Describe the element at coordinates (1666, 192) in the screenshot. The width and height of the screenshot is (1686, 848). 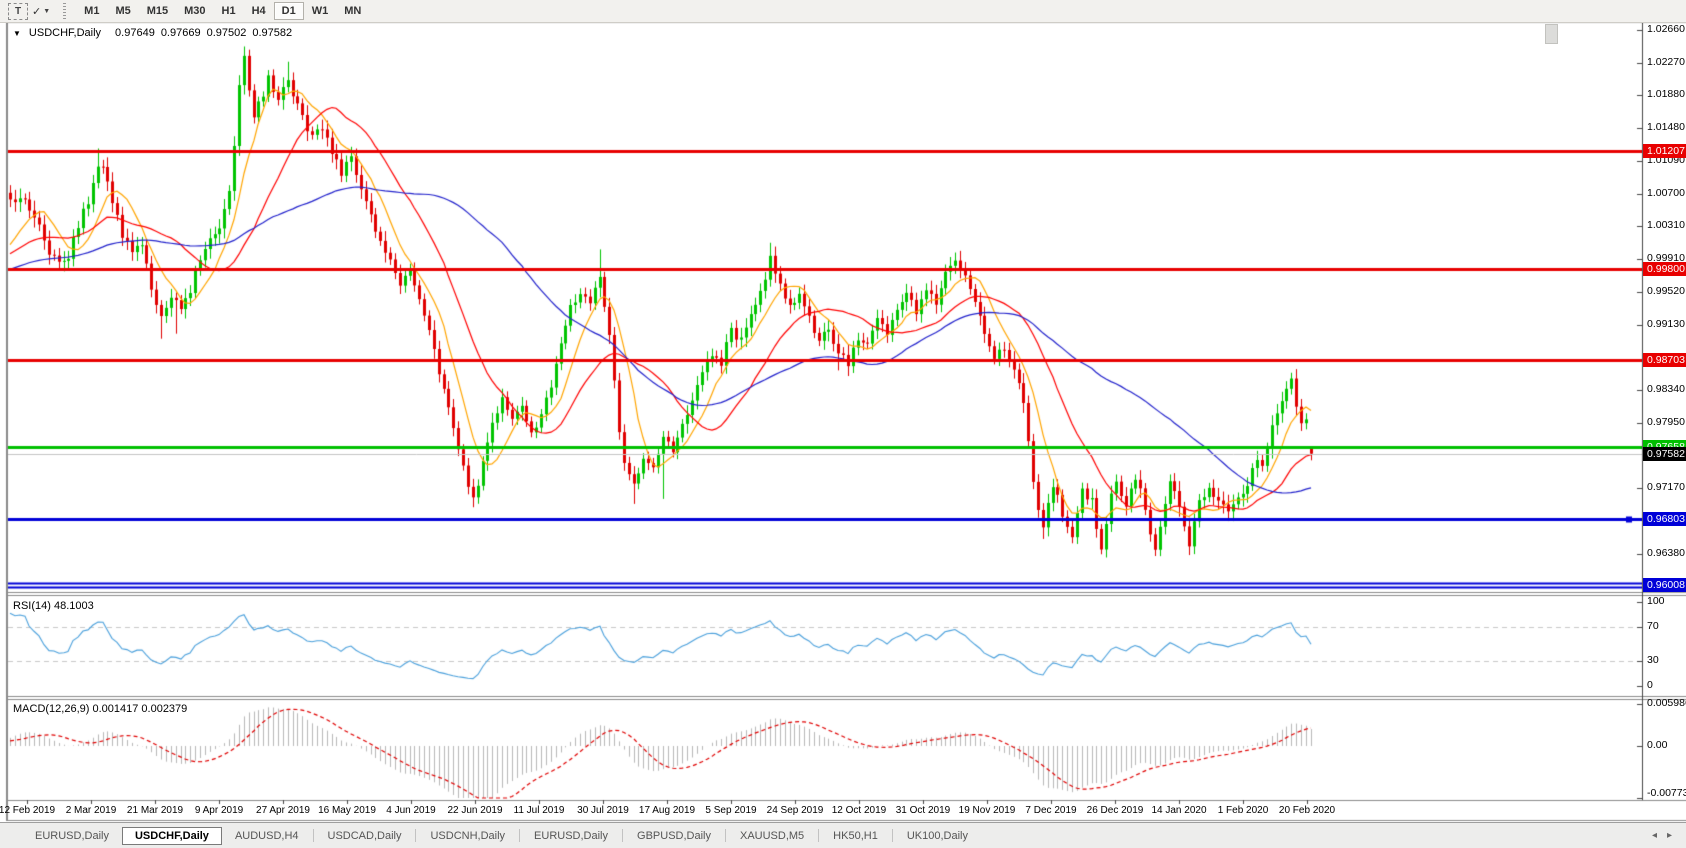
I see `price-axis-tick: 1.00700` at that location.